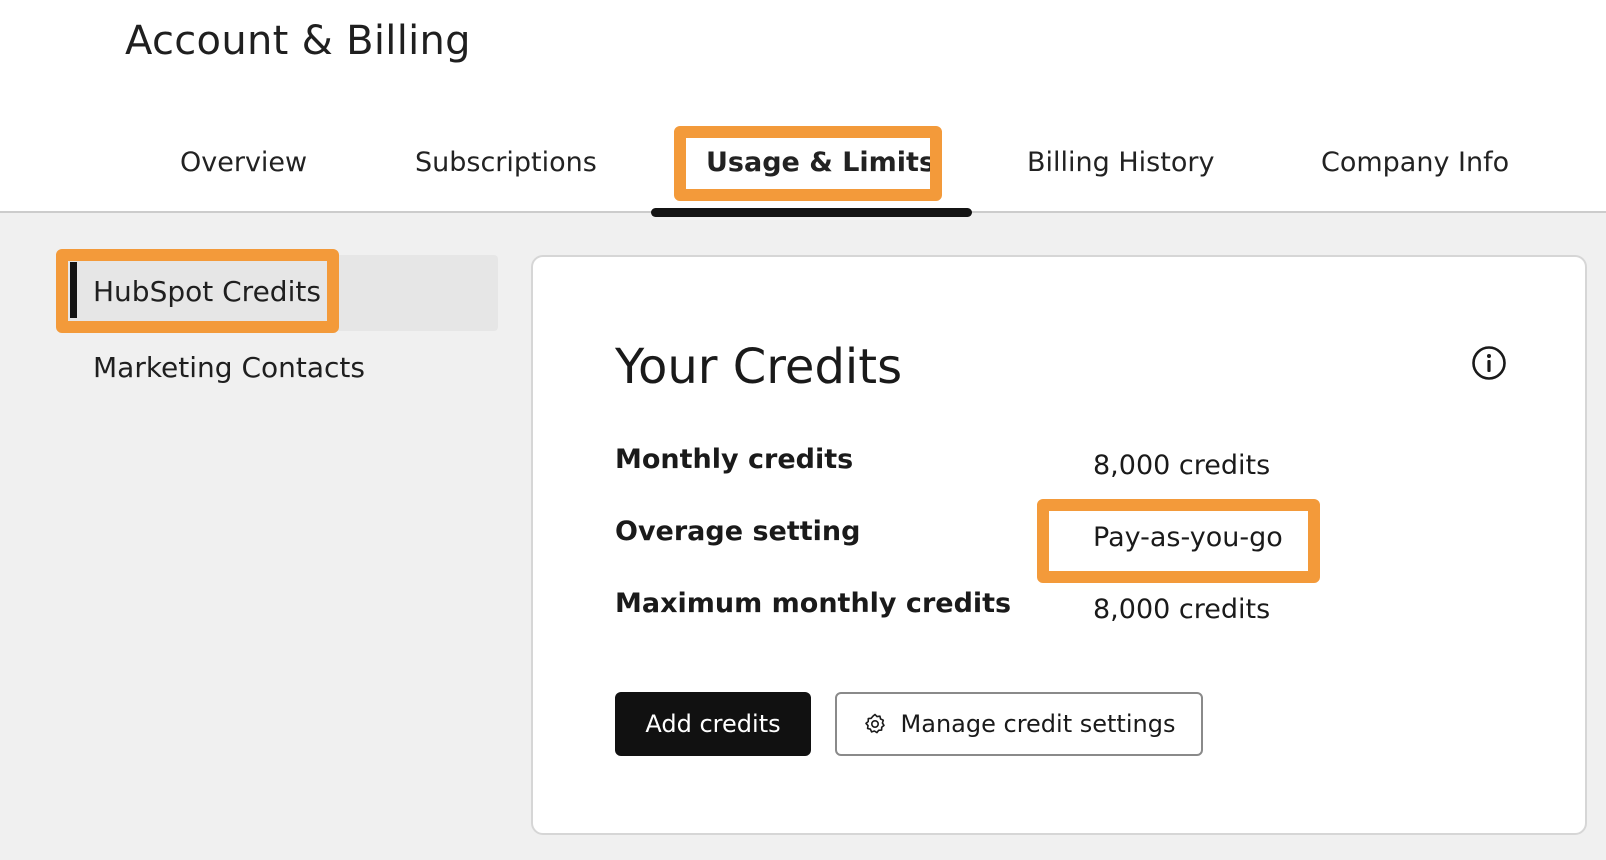  I want to click on manage-credit-settings-button: Manage credit settings, so click(1019, 724).